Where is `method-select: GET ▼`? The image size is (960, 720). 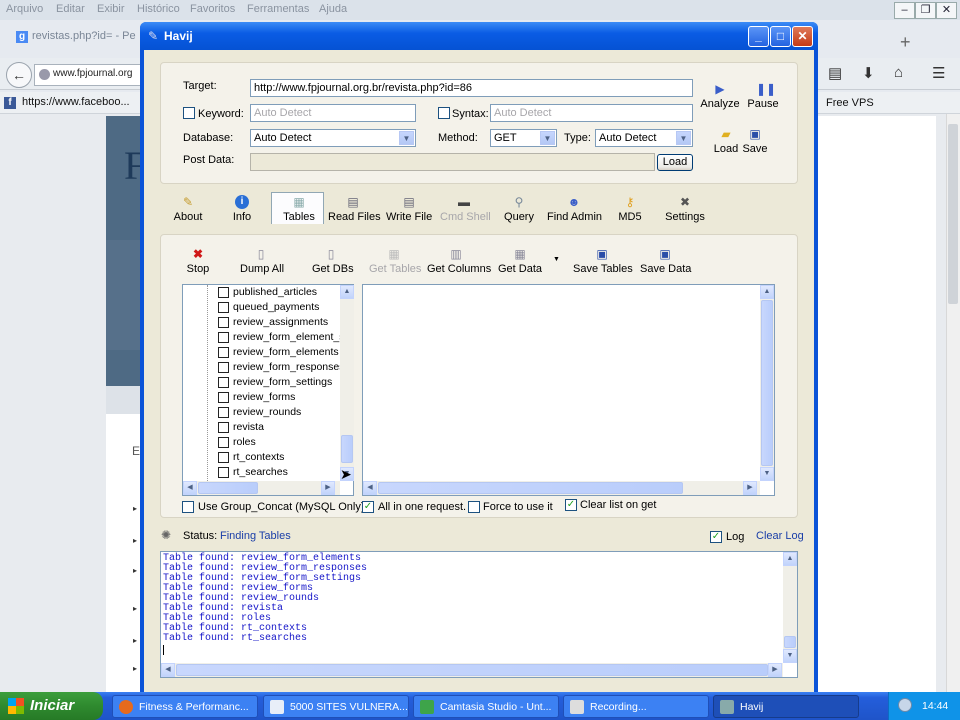
method-select: GET ▼ is located at coordinates (523, 138).